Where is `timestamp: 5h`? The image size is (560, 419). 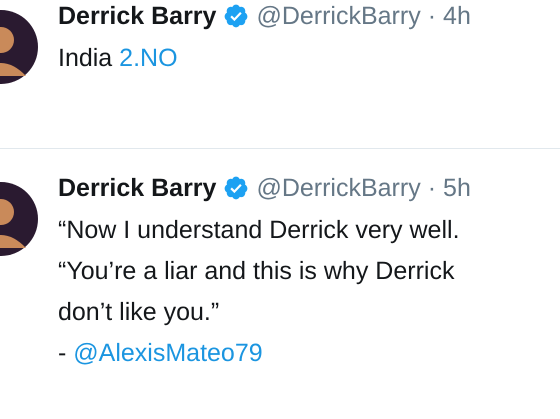 timestamp: 5h is located at coordinates (457, 188).